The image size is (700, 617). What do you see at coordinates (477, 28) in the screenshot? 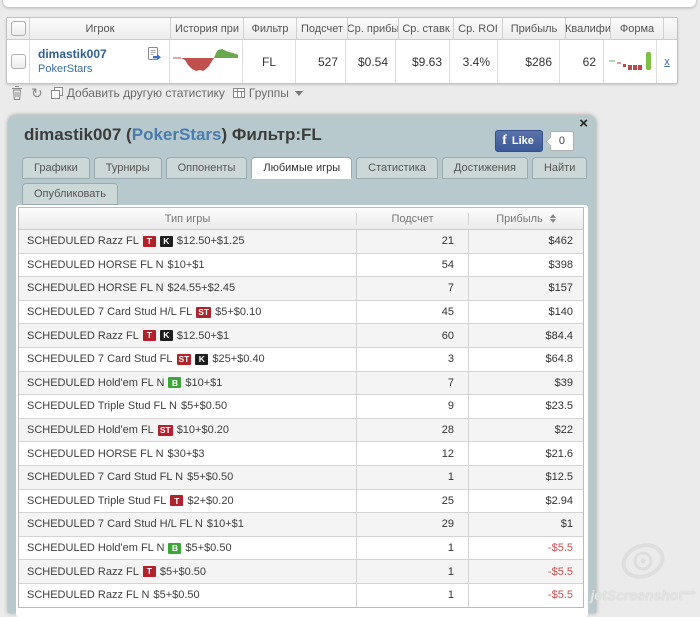
I see `col-header-avg-roi: Ср. ROI` at bounding box center [477, 28].